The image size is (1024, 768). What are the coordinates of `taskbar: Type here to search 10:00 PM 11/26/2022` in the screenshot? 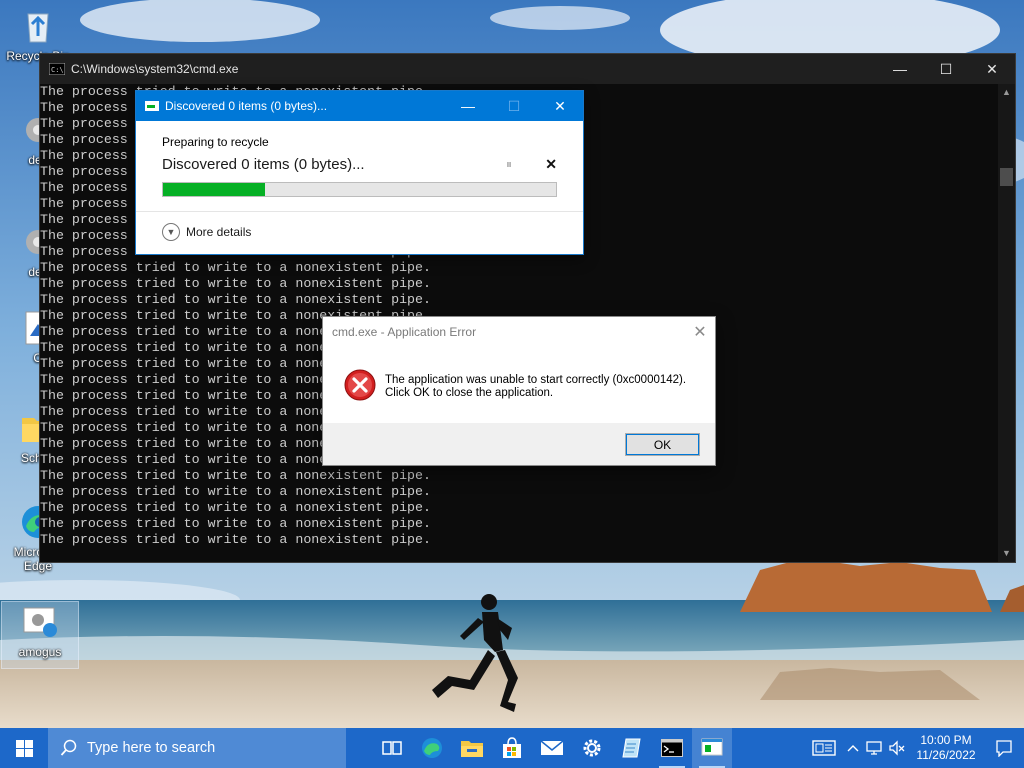 It's located at (512, 748).